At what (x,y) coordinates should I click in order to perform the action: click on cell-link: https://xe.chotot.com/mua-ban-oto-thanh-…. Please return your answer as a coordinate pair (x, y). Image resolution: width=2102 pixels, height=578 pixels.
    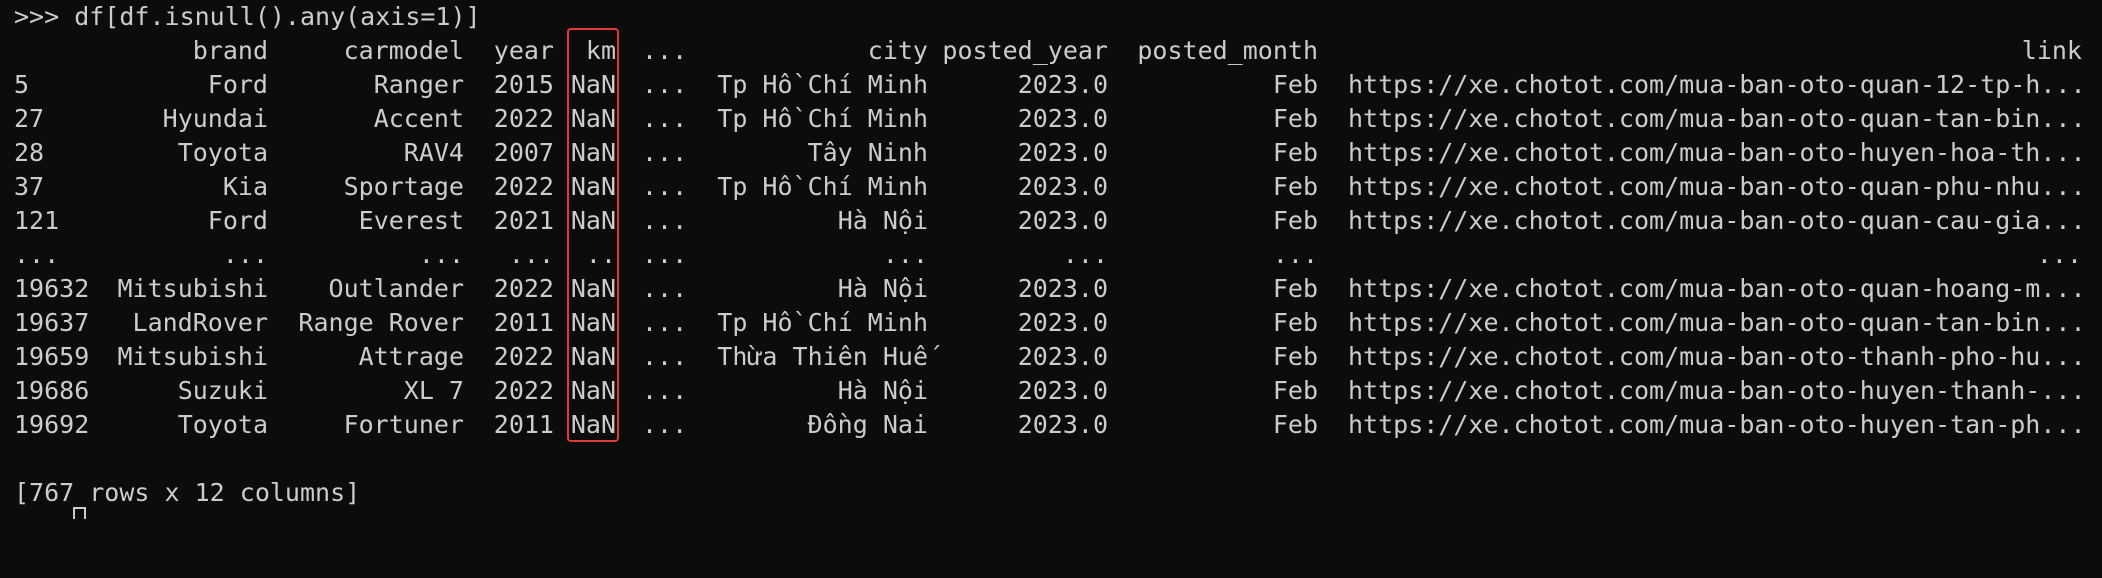
    Looking at the image, I should click on (1717, 356).